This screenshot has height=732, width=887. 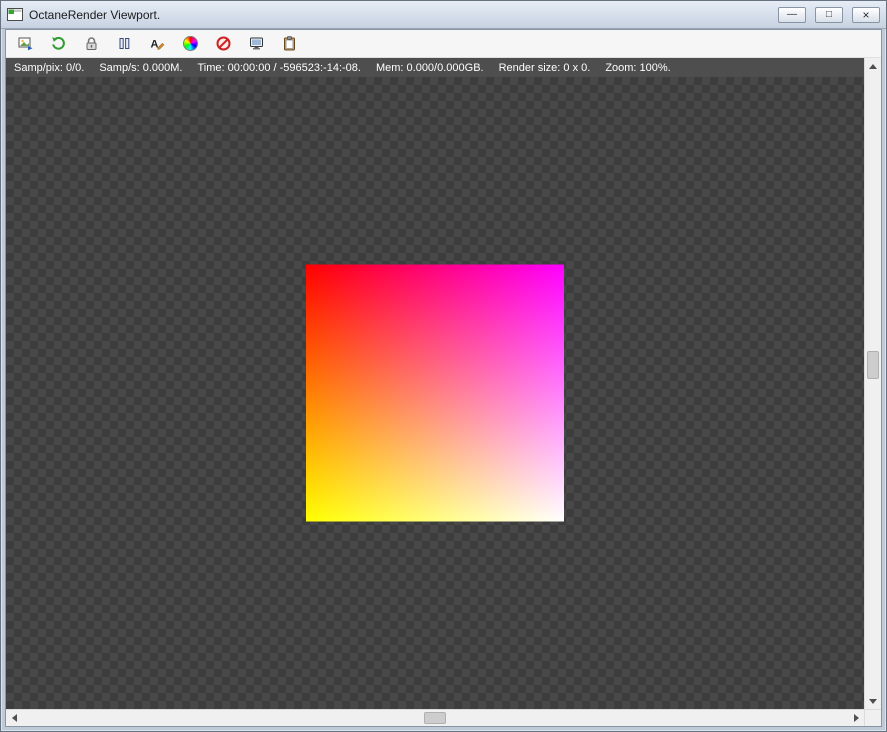 I want to click on restart-render-icon, so click(x=58, y=44).